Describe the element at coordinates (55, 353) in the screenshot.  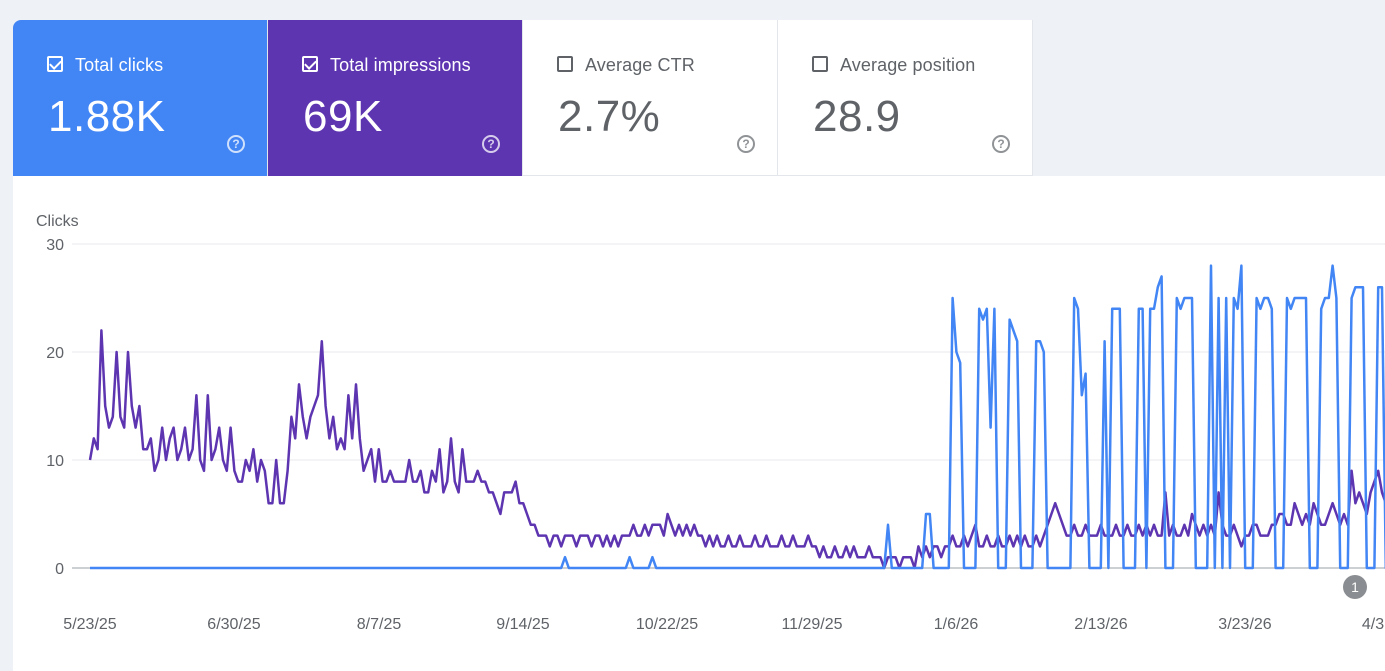
I see `y-tick-label: 20` at that location.